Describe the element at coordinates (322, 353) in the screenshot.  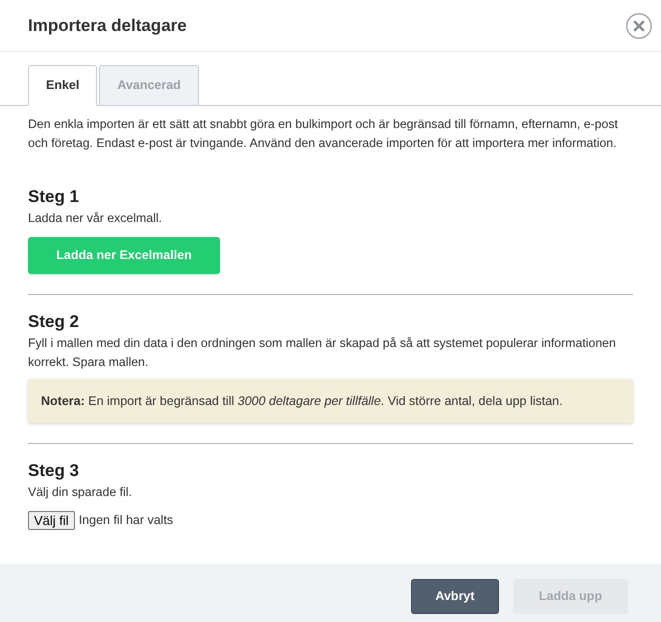
I see `step-text: Fyll i mallen med din data i den ordningen som mallen är skapad på så att systemet populerar informationen korrekt. Spara mallen.` at that location.